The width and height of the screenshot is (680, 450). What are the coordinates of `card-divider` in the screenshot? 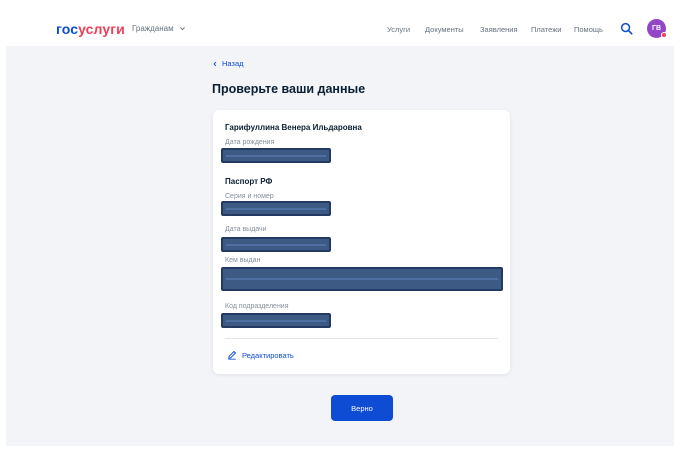 It's located at (361, 338).